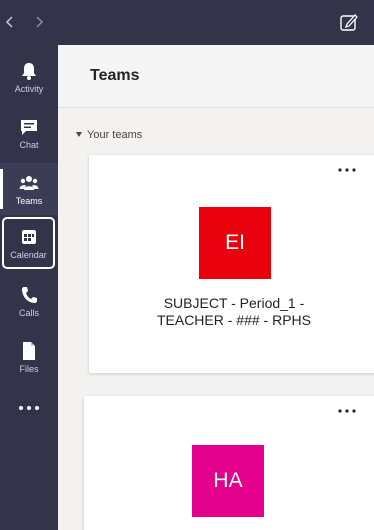  Describe the element at coordinates (115, 135) in the screenshot. I see `section-label: Your teams` at that location.